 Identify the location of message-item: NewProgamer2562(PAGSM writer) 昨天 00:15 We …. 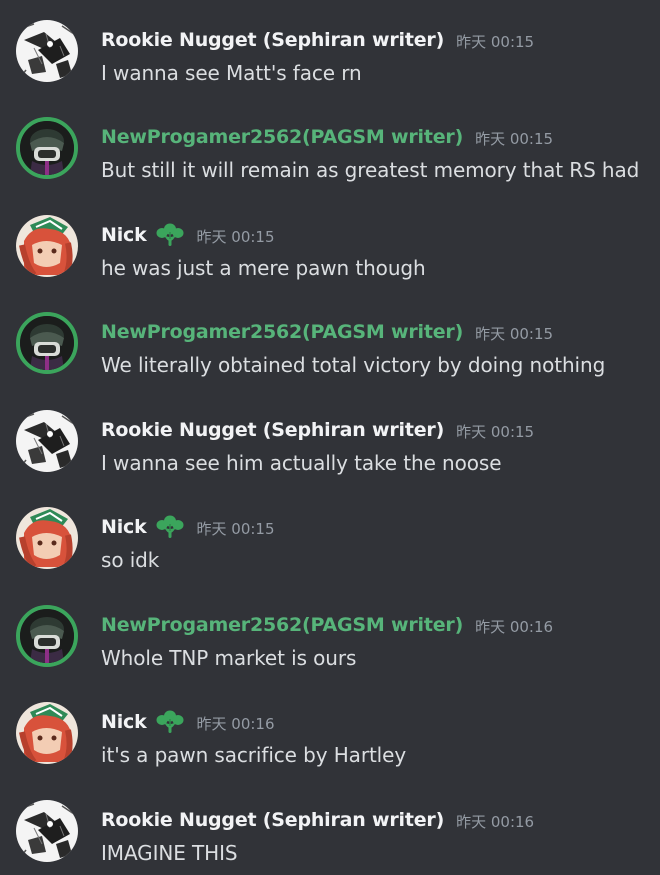
(330, 344).